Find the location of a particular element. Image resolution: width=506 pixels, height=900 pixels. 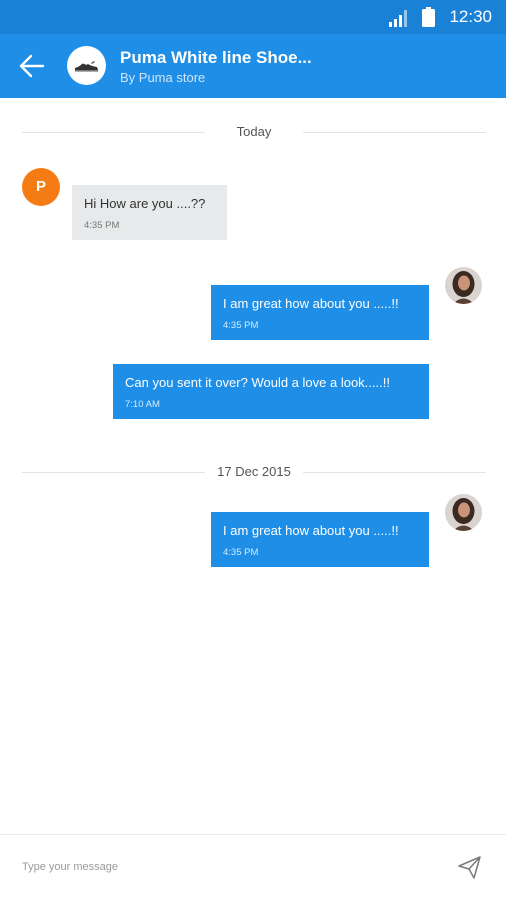

send-icon is located at coordinates (469, 867).